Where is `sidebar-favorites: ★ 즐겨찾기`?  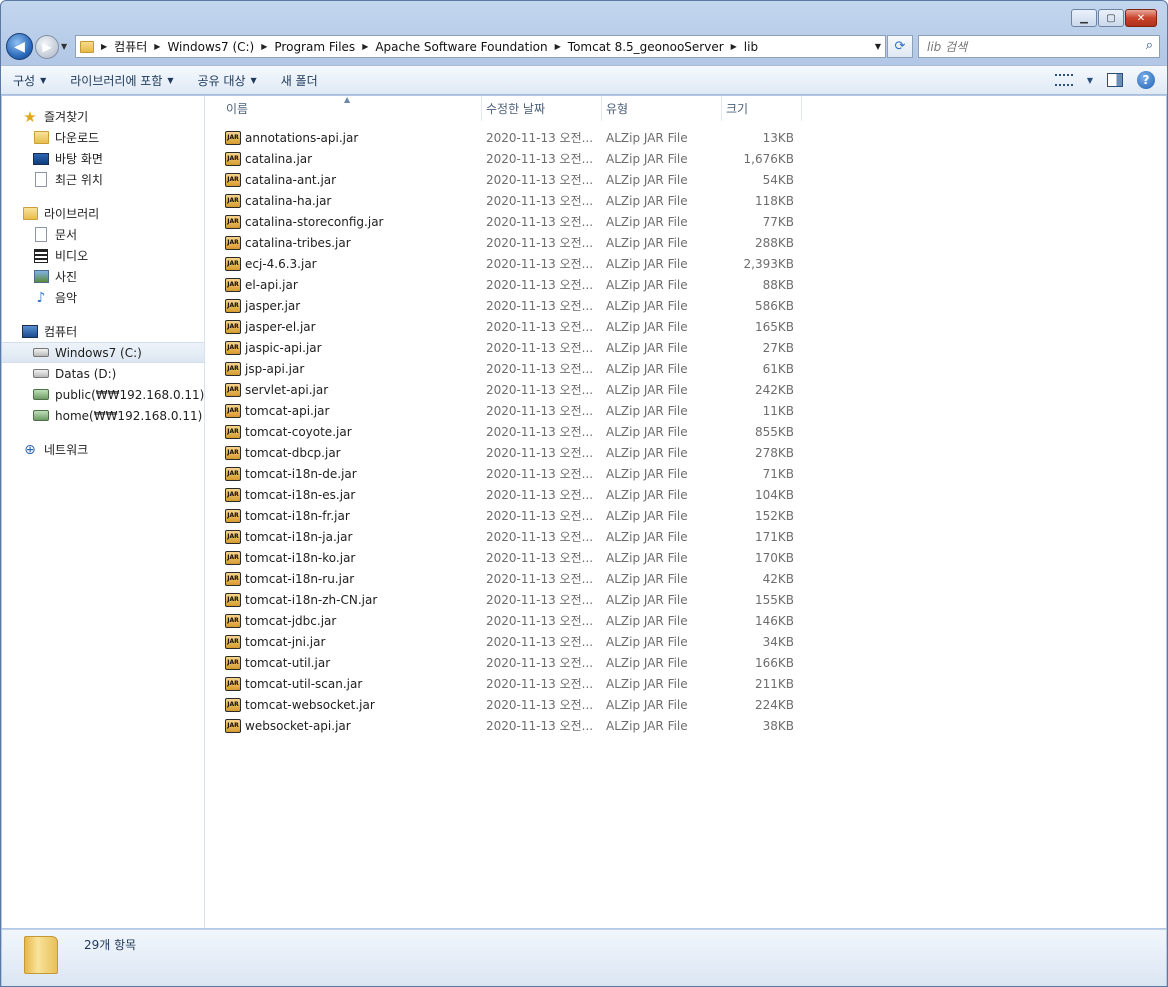 sidebar-favorites: ★ 즐겨찾기 is located at coordinates (103, 116).